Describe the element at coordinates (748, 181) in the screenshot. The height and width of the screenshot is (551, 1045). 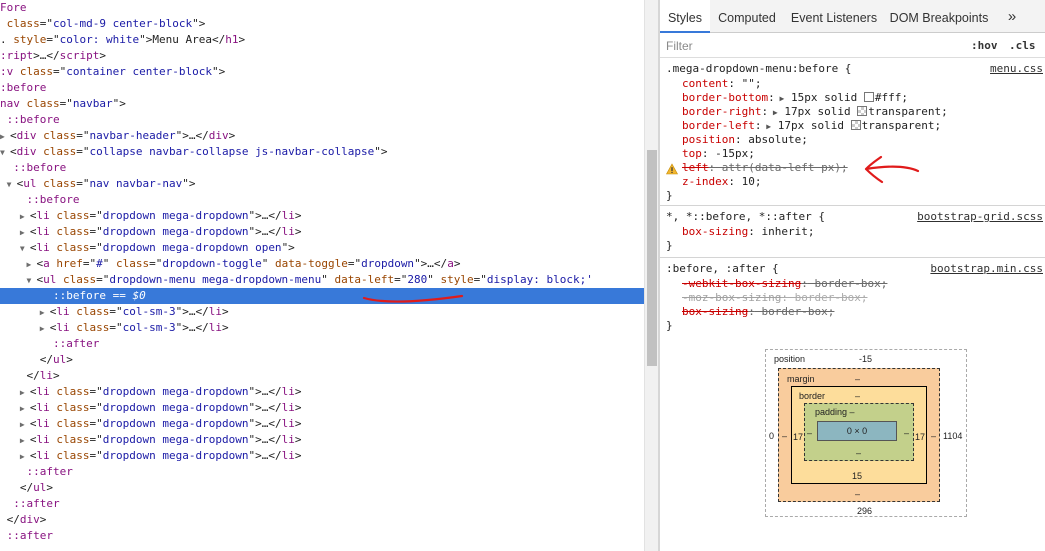
I see `property-value: 10;` at that location.